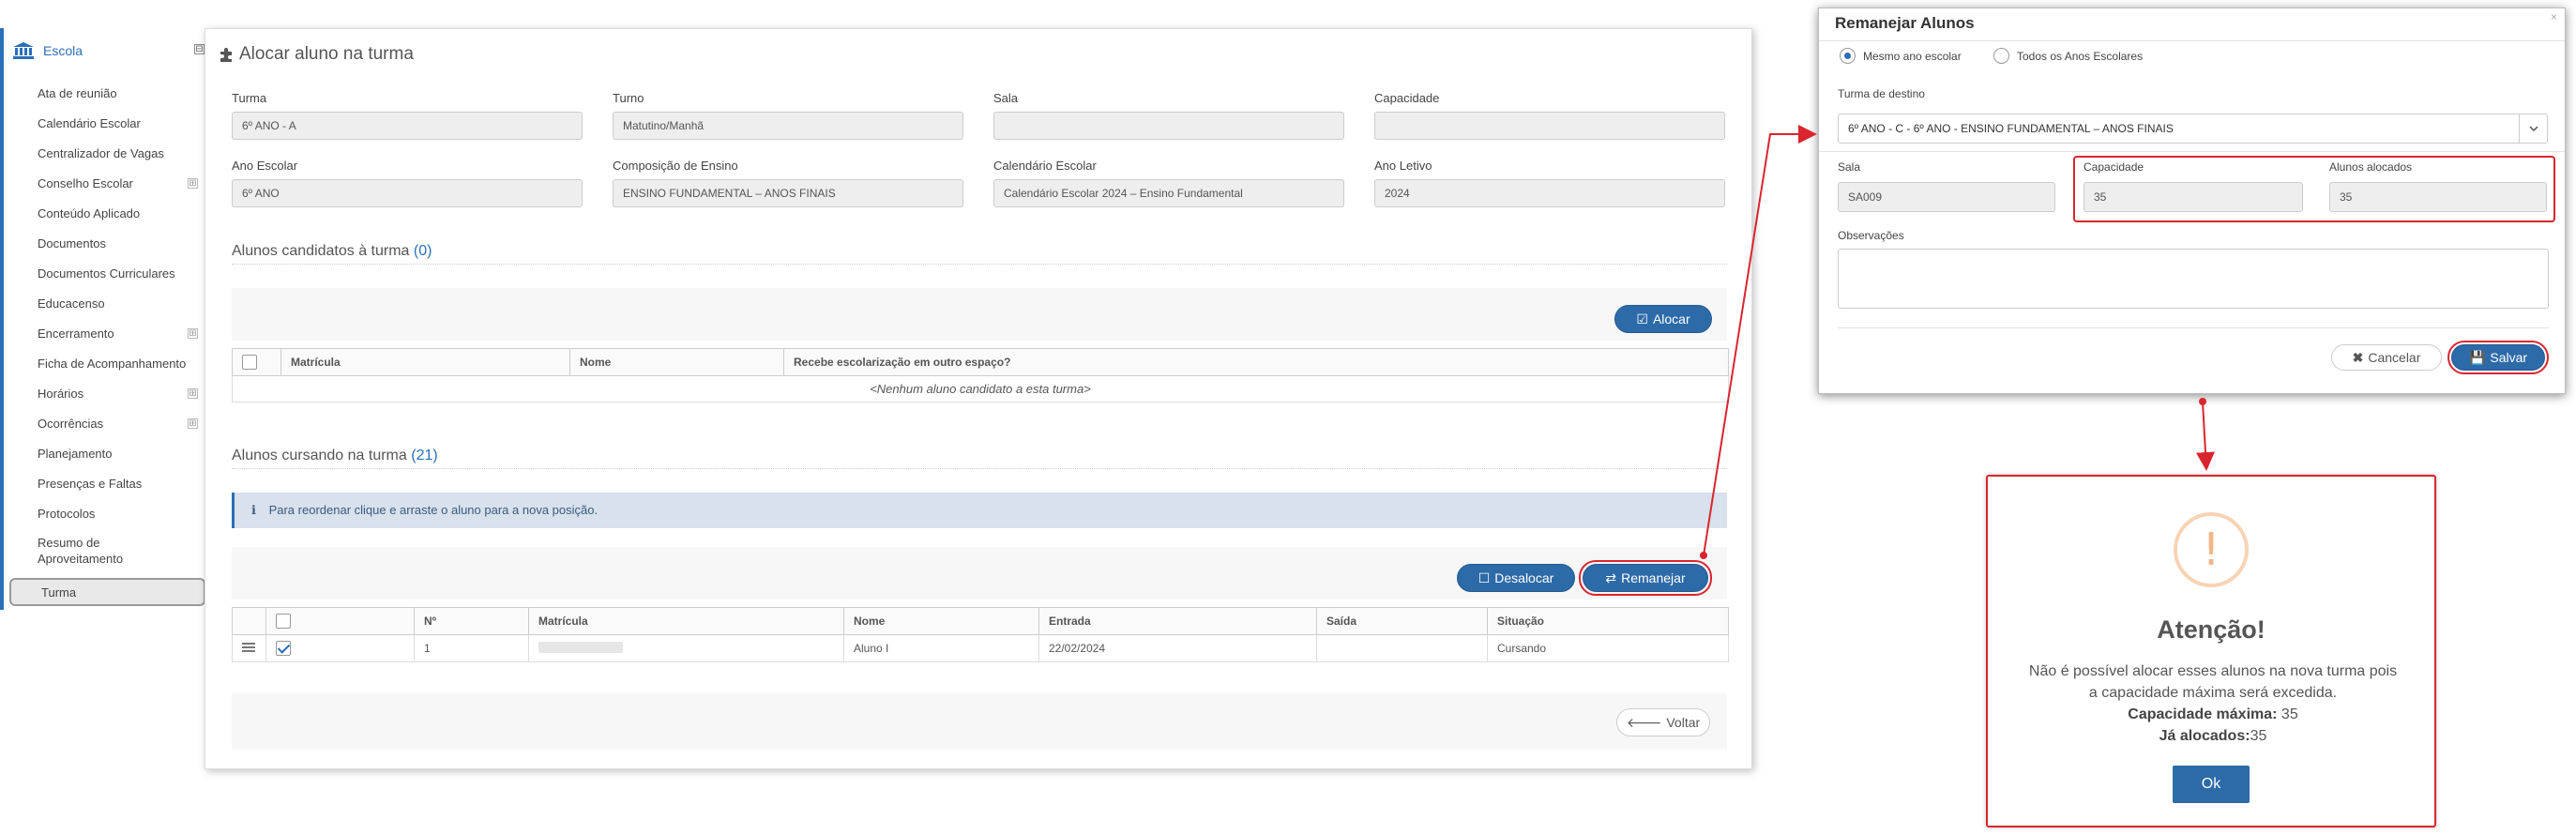 This screenshot has width=2576, height=835. Describe the element at coordinates (2205, 436) in the screenshot. I see `arrow-to-alert` at that location.